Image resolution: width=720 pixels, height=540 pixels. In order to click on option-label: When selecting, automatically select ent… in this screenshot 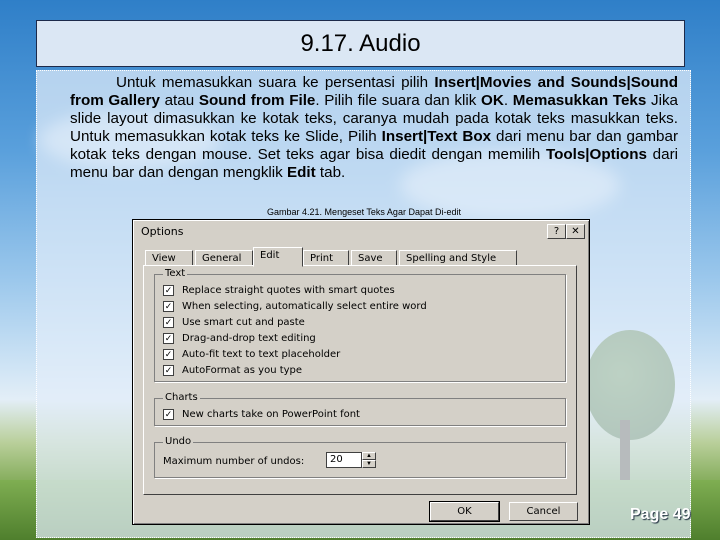, I will do `click(304, 306)`.